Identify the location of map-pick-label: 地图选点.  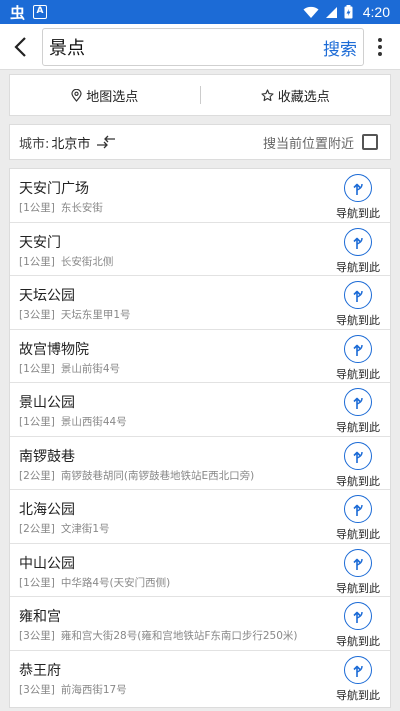
(112, 97).